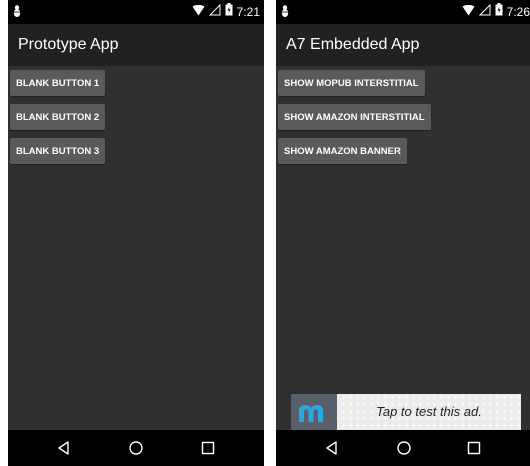 The width and height of the screenshot is (530, 466). Describe the element at coordinates (354, 117) in the screenshot. I see `show-amazon-interstitial-button: SHOW AMAZON INTERSTITIAL` at that location.